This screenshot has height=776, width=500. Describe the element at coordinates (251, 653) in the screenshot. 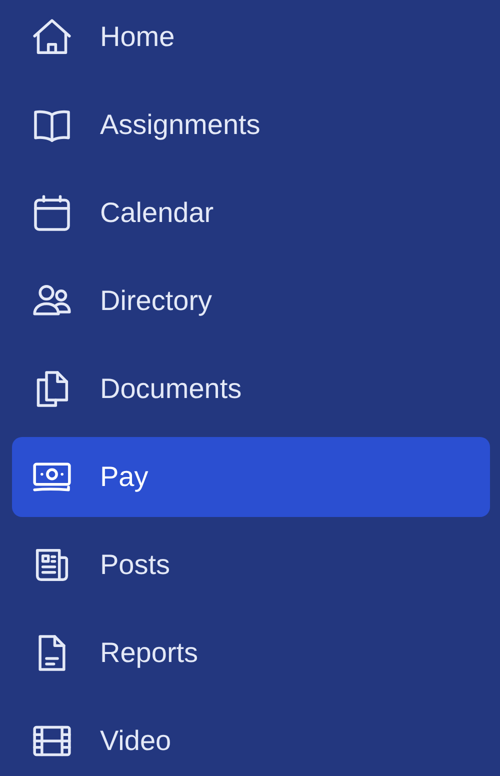

I see `nav-item: Reports` at that location.